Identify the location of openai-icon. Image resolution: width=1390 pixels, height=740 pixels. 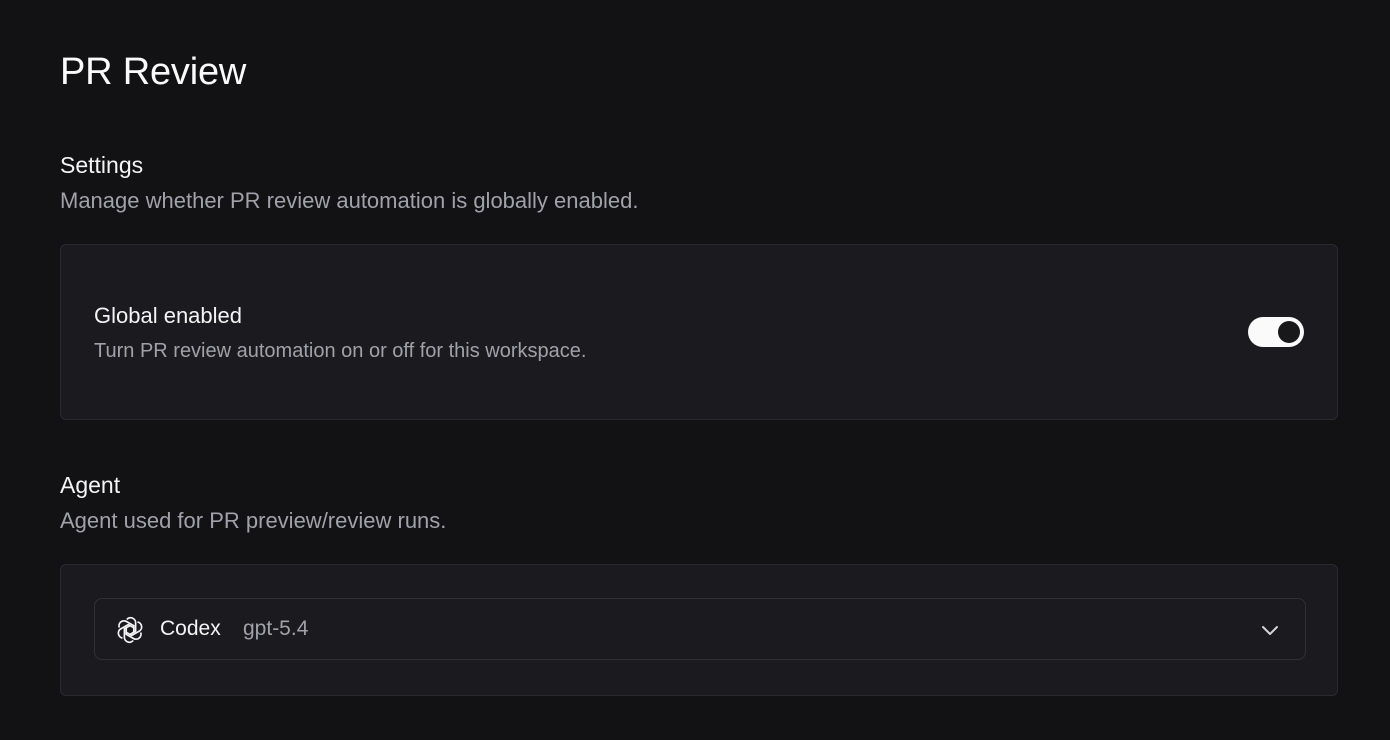
(130, 630).